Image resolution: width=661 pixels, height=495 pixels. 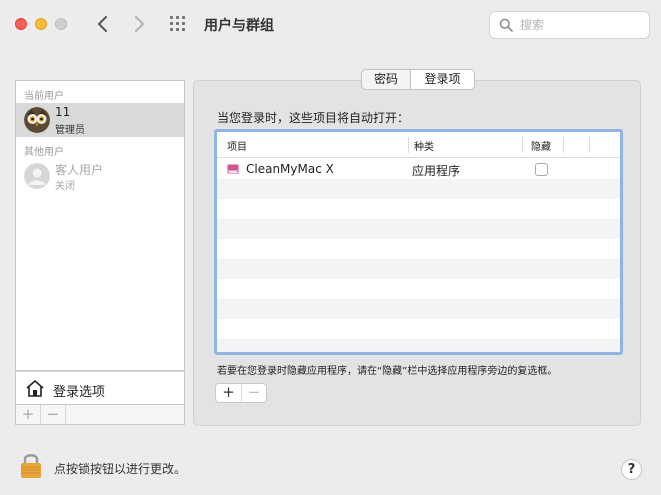 I want to click on user-add-remove-bar: + −, so click(x=100, y=415).